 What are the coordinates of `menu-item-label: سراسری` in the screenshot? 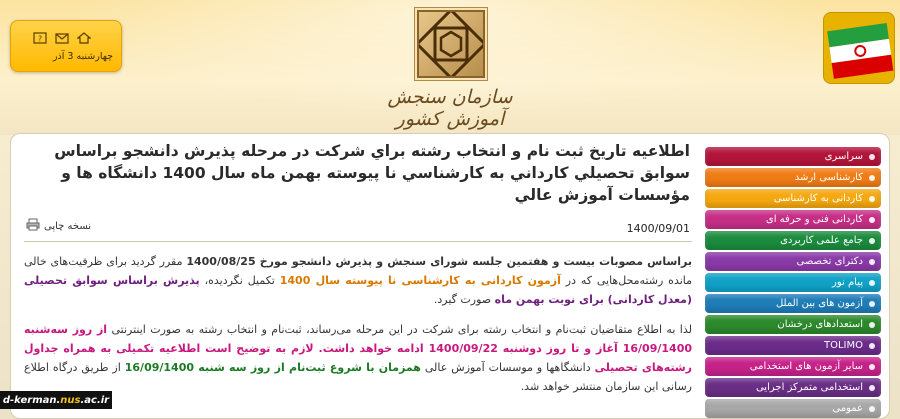 It's located at (843, 156).